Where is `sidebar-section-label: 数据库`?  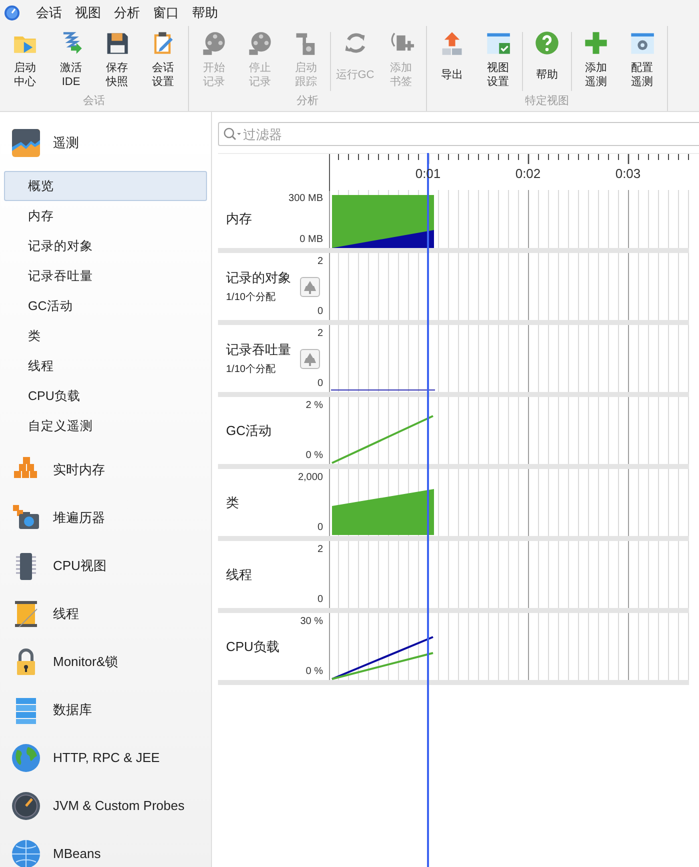 sidebar-section-label: 数据库 is located at coordinates (72, 710).